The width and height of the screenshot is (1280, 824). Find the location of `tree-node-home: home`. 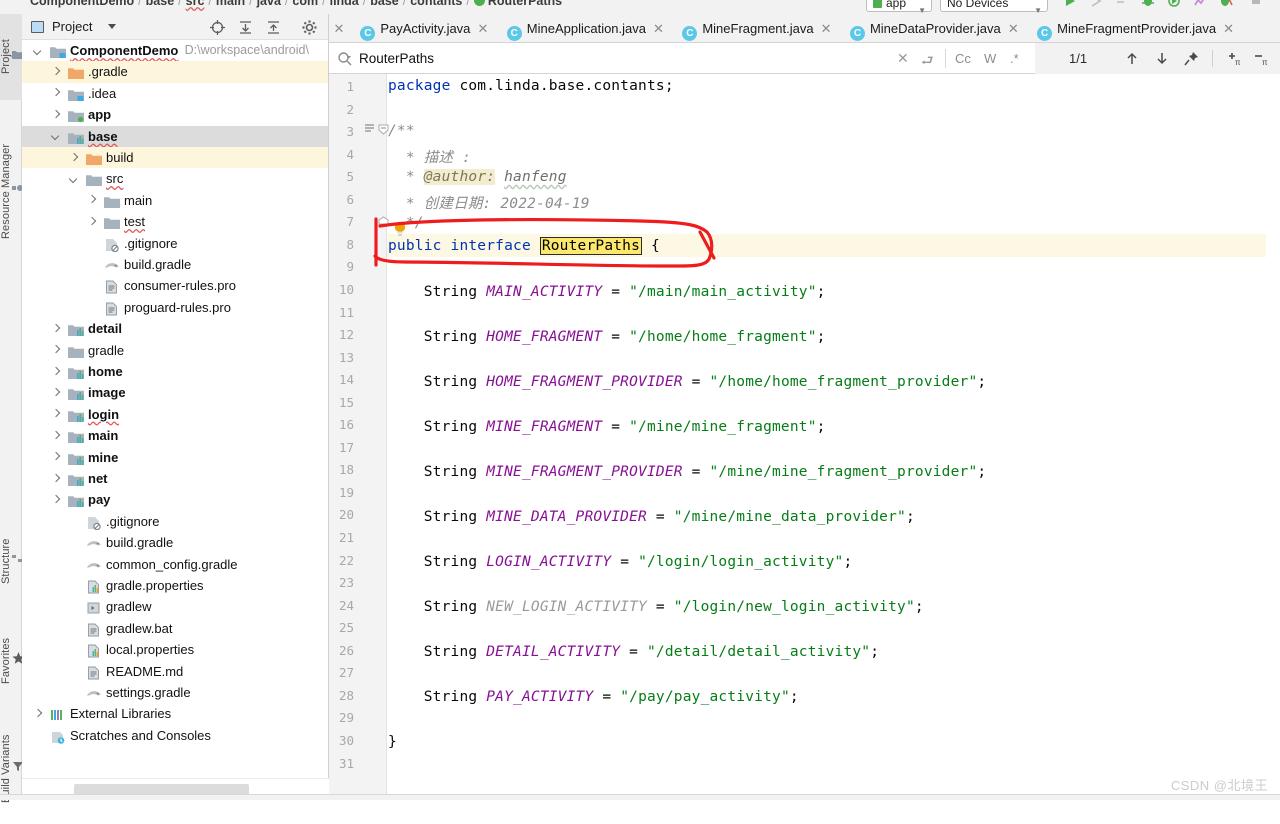

tree-node-home: home is located at coordinates (175, 371).